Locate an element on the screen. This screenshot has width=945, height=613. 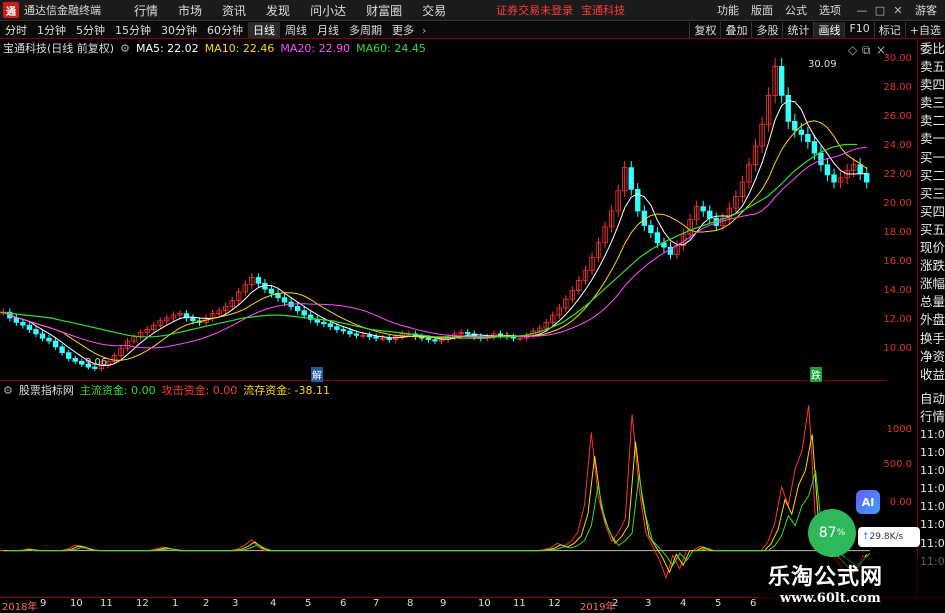
tool-f10: F10 is located at coordinates (858, 30).